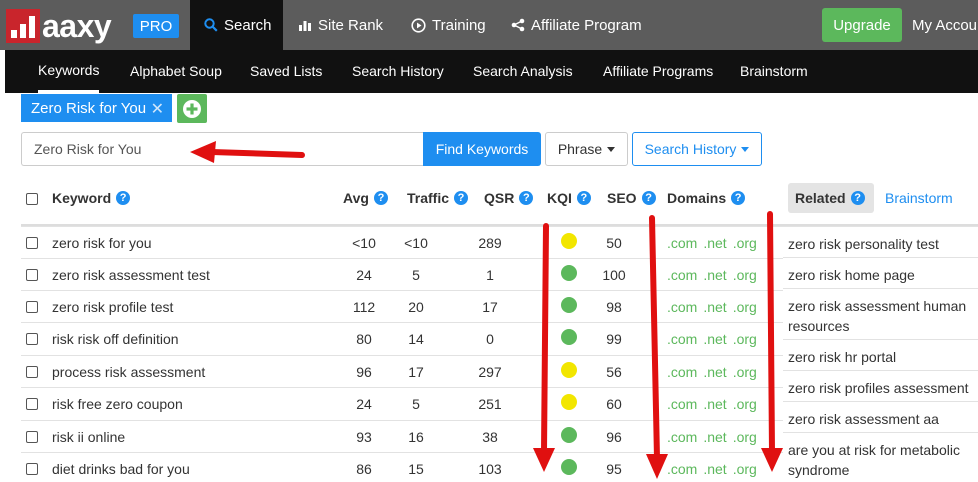 This screenshot has width=978, height=482. What do you see at coordinates (88, 437) in the screenshot?
I see `keyword-cell: risk ii online` at bounding box center [88, 437].